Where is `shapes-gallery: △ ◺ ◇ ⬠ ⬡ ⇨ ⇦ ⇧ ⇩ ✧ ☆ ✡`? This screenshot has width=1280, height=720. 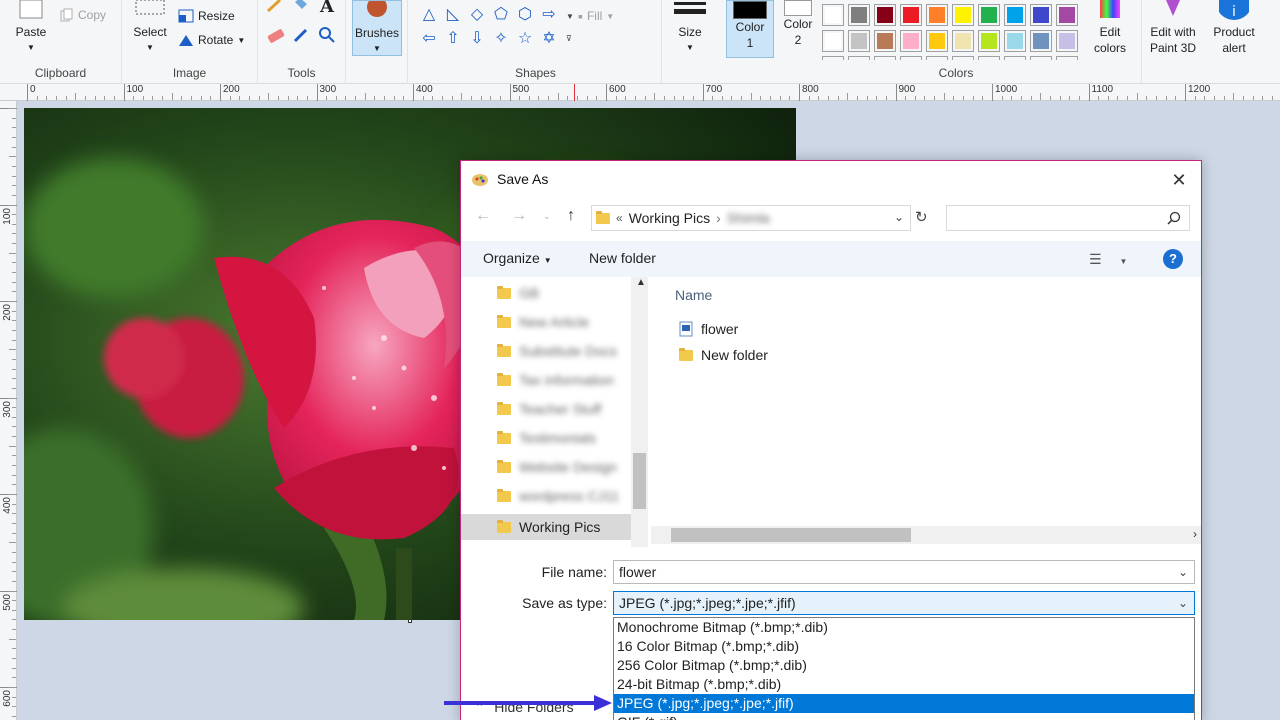
shapes-gallery: △ ◺ ◇ ⬠ ⬡ ⇨ ⇦ ⇧ ⇩ ✧ ☆ ✡ is located at coordinates (489, 28).